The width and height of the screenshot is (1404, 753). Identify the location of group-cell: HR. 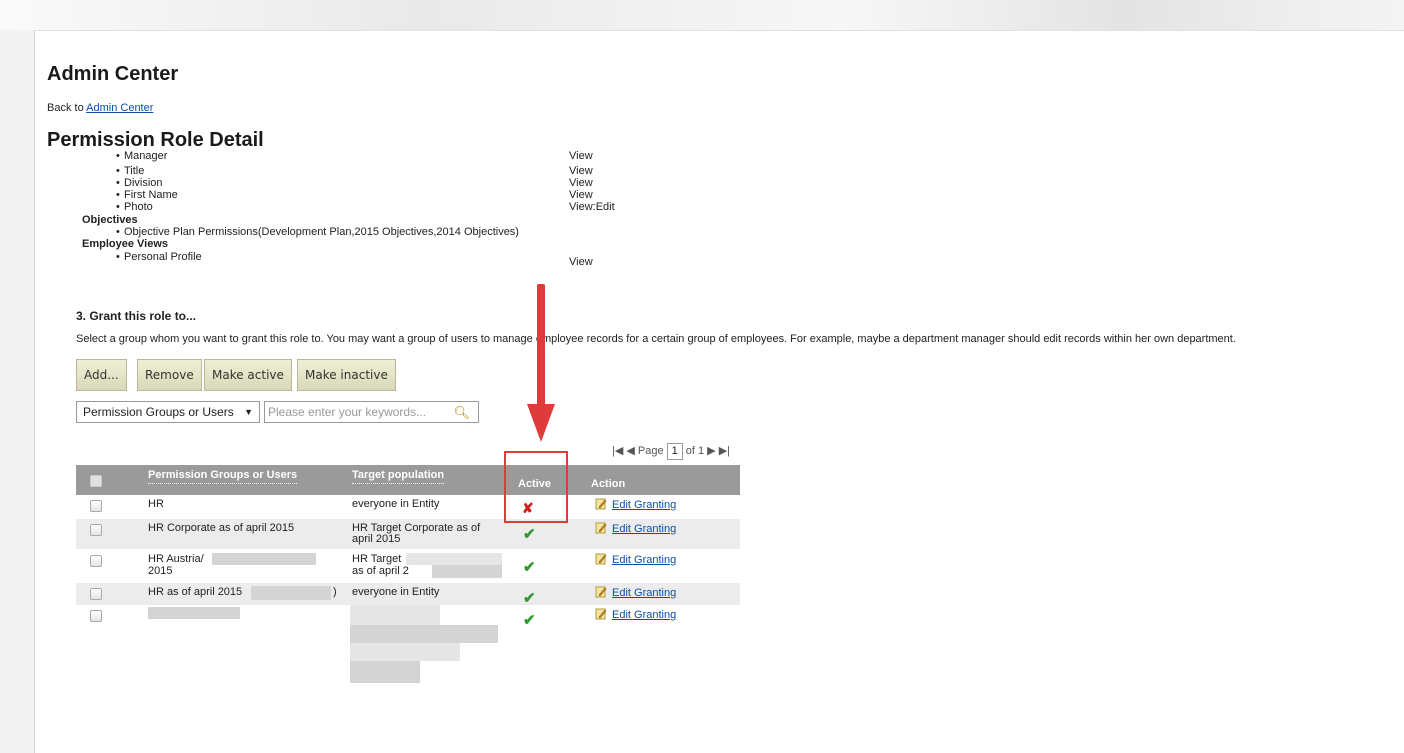
(156, 504).